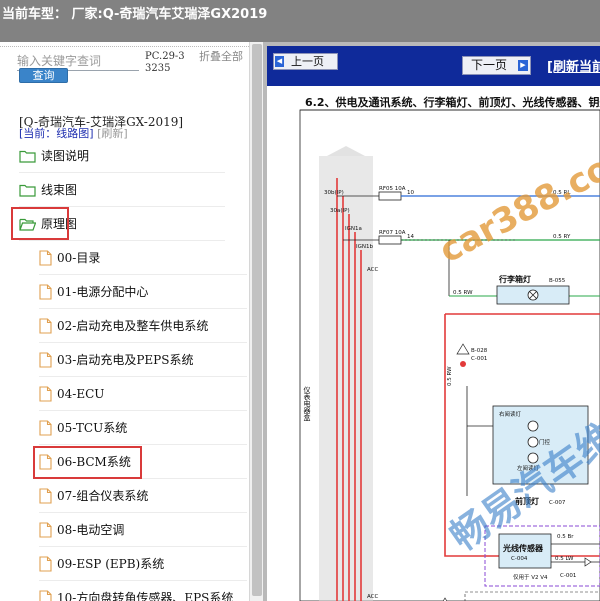 This screenshot has width=600, height=601. What do you see at coordinates (346, 378) in the screenshot?
I see `fuse-box-area` at bounding box center [346, 378].